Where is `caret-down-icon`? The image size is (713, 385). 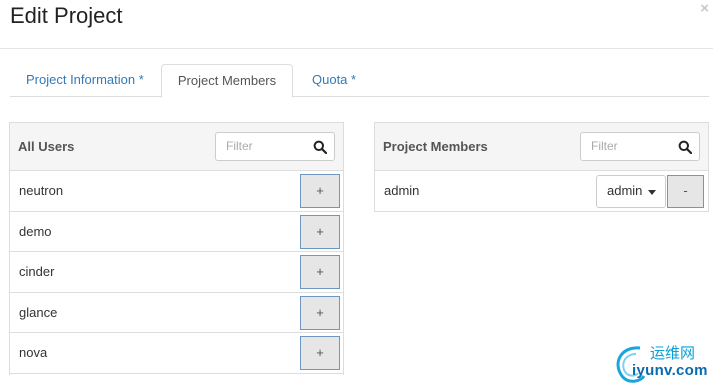
caret-down-icon is located at coordinates (652, 192).